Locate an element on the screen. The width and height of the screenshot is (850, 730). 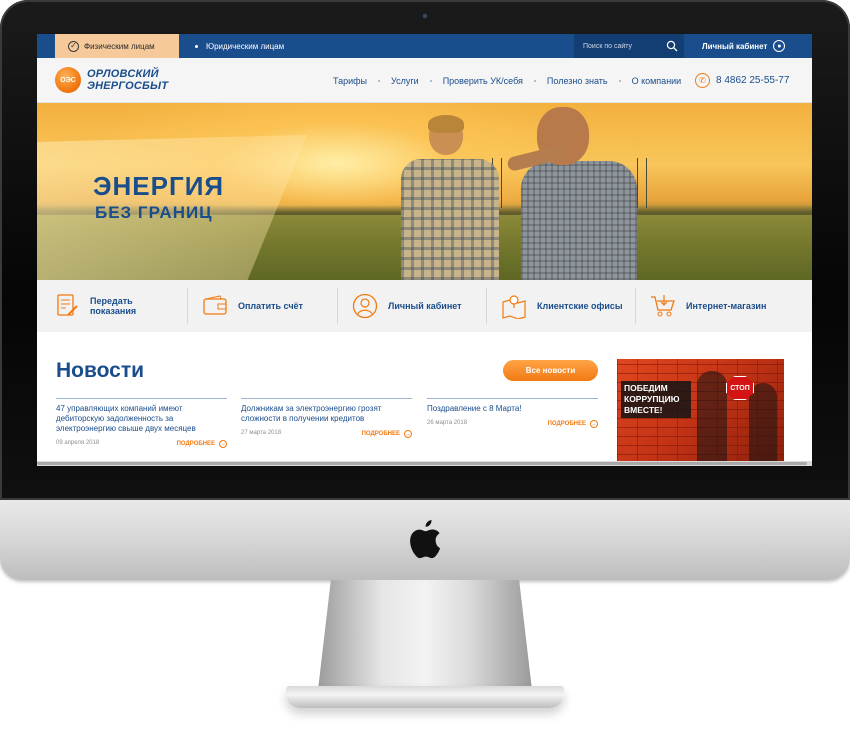
phone-icon: ✆ is located at coordinates (702, 80).